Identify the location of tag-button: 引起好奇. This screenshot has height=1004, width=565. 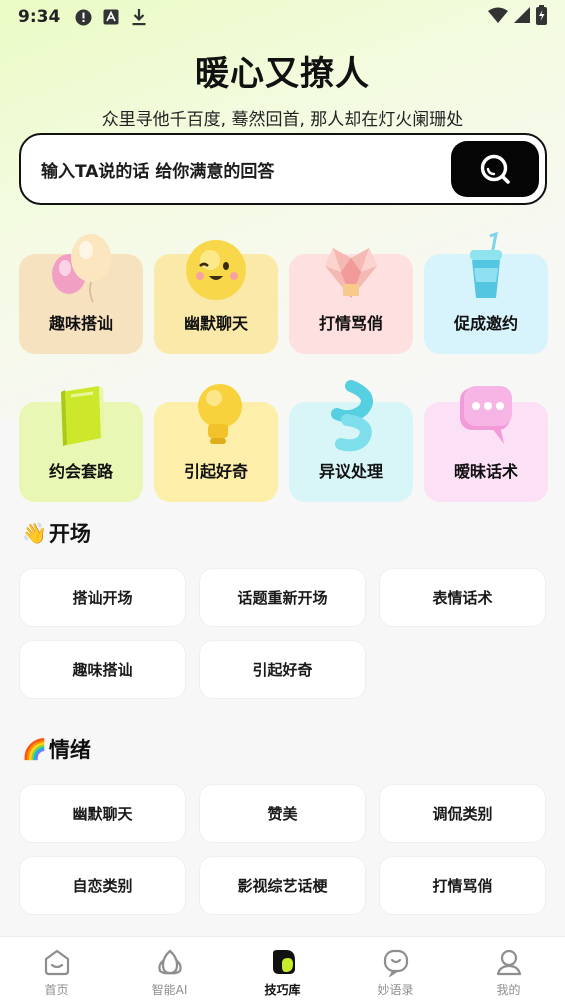
(282, 669).